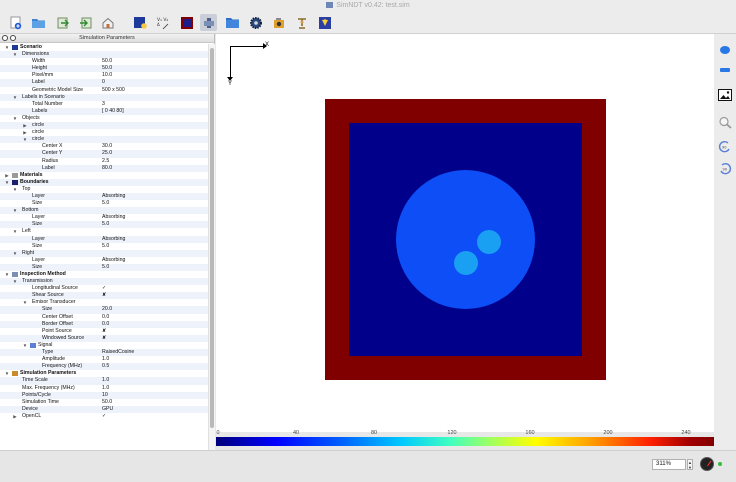 The height and width of the screenshot is (482, 736). What do you see at coordinates (725, 95) in the screenshot?
I see `snapshot-button` at bounding box center [725, 95].